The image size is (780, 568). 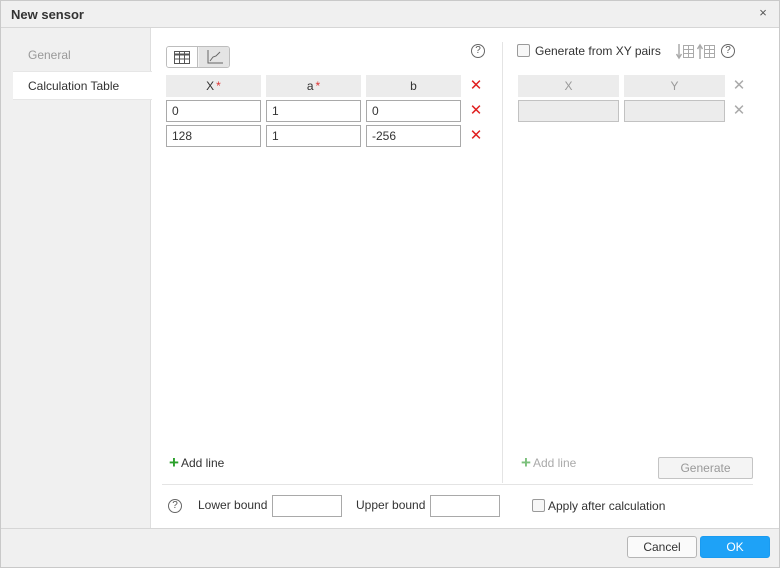 I want to click on title-bar: New sensor ×, so click(x=390, y=14).